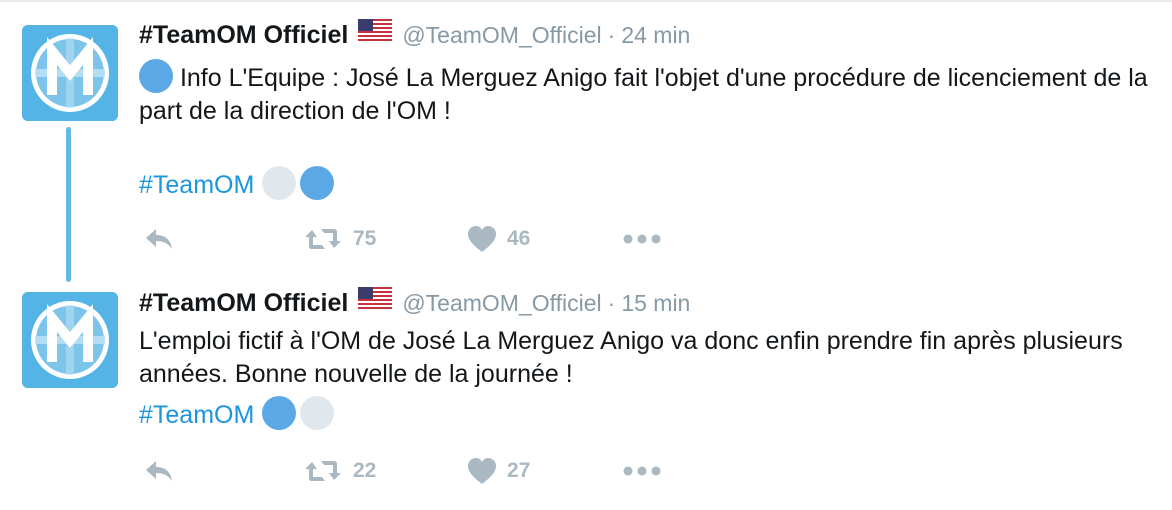  What do you see at coordinates (365, 238) in the screenshot?
I see `retweet-count: 75` at bounding box center [365, 238].